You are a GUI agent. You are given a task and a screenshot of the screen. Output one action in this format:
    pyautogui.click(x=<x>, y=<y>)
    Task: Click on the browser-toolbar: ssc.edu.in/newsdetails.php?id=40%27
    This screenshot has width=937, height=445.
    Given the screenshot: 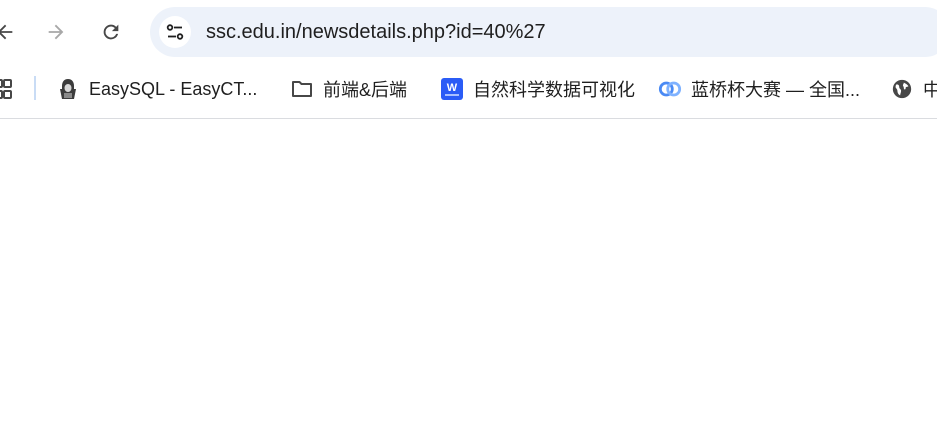 What is the action you would take?
    pyautogui.click(x=468, y=33)
    